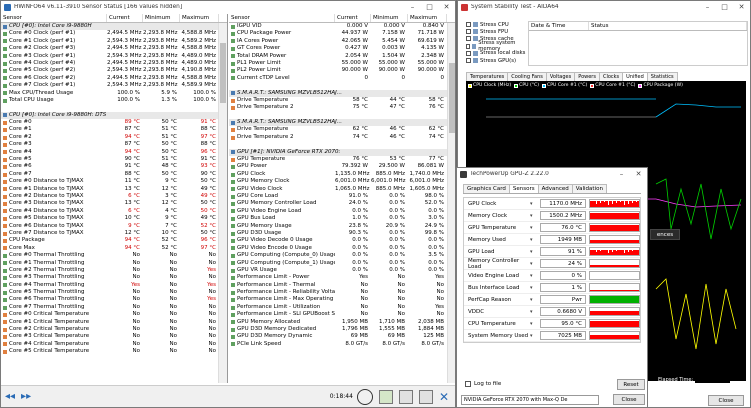 This screenshot has height=408, width=751. I want to click on gpuz-sensor-row: GPU Clock ▾ 1170.0 MHz, so click(552, 204).